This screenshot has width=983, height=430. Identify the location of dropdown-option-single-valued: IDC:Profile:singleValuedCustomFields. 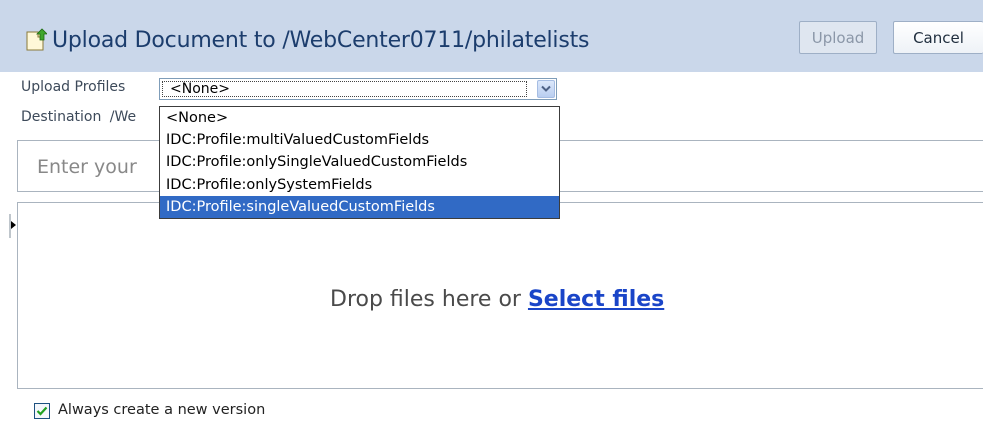
(359, 206).